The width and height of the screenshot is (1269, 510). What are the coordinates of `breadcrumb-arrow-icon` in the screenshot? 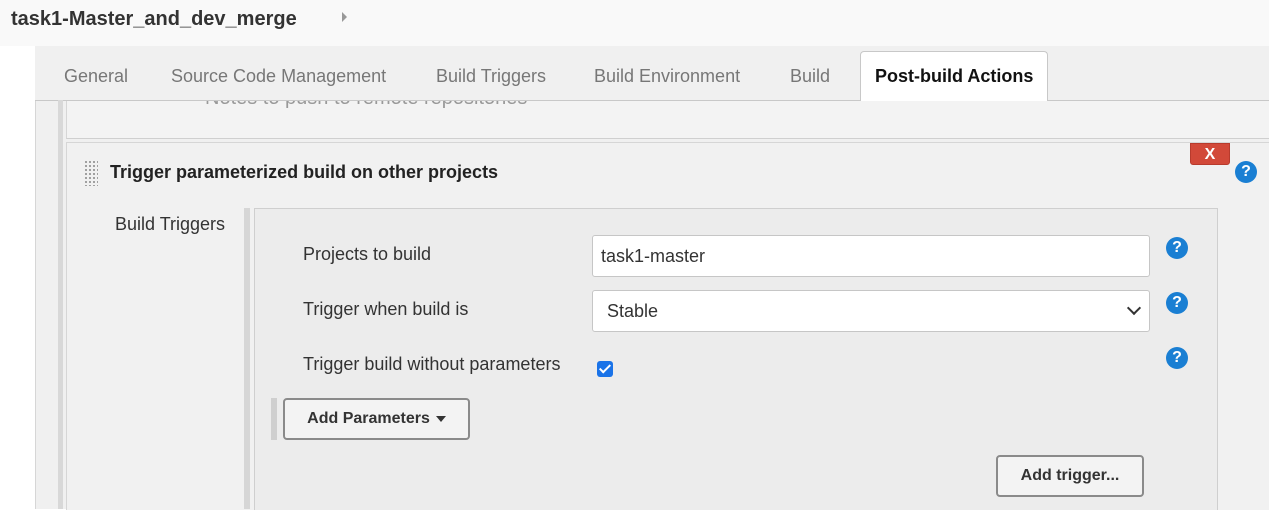 It's located at (344, 17).